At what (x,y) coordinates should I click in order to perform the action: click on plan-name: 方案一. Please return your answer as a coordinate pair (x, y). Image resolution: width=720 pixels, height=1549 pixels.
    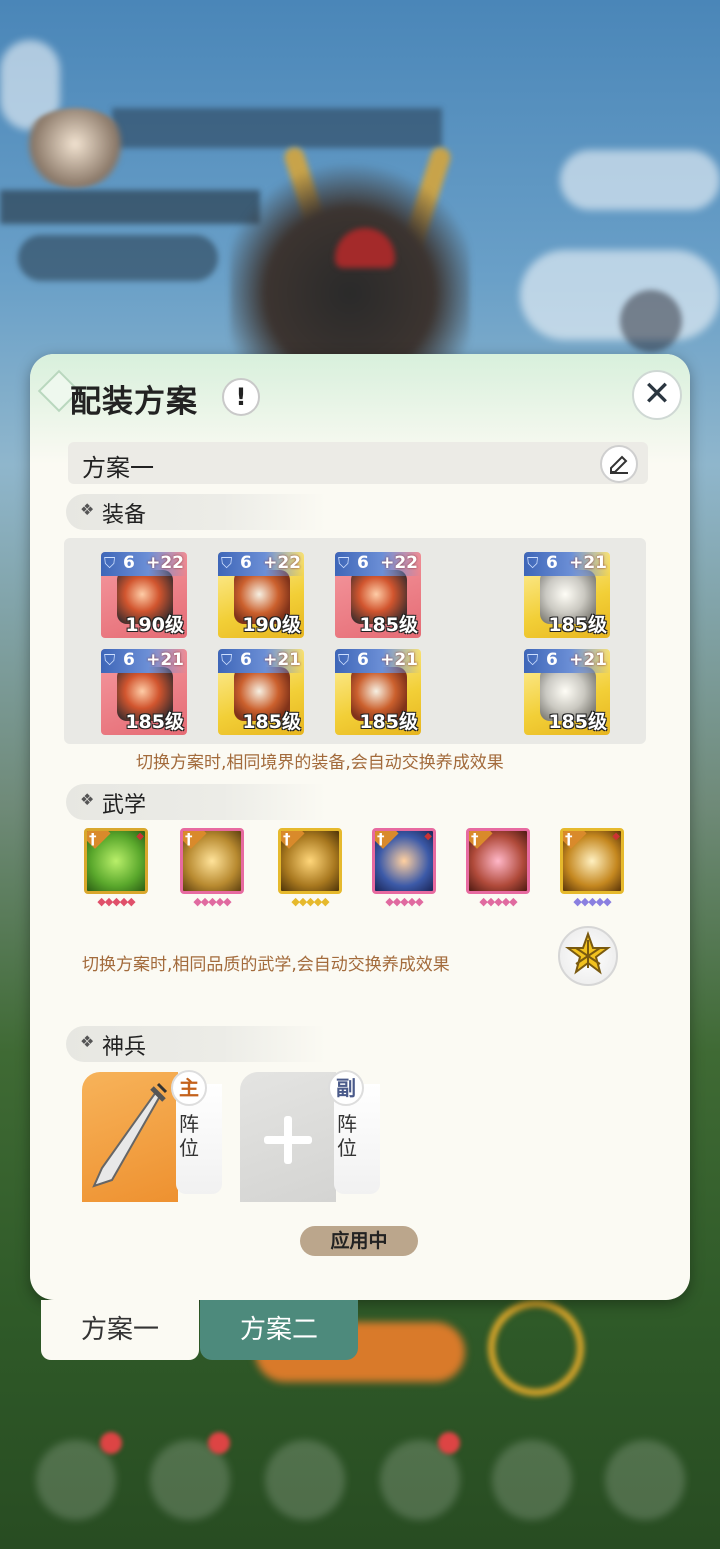
    Looking at the image, I should click on (118, 468).